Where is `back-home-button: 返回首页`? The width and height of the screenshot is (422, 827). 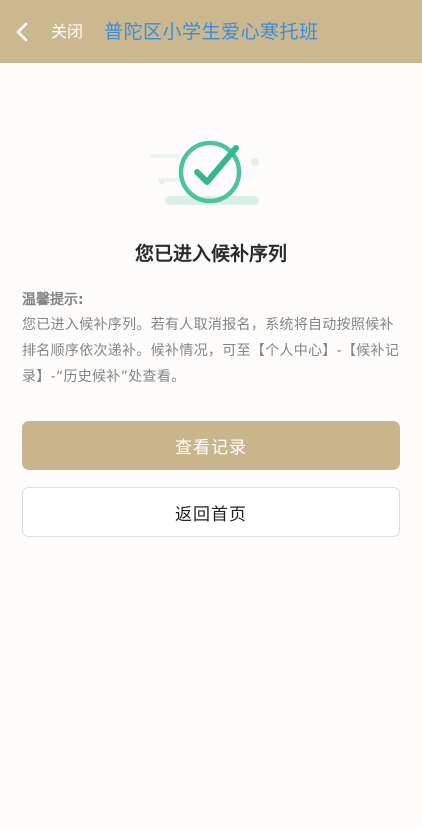
back-home-button: 返回首页 is located at coordinates (211, 512).